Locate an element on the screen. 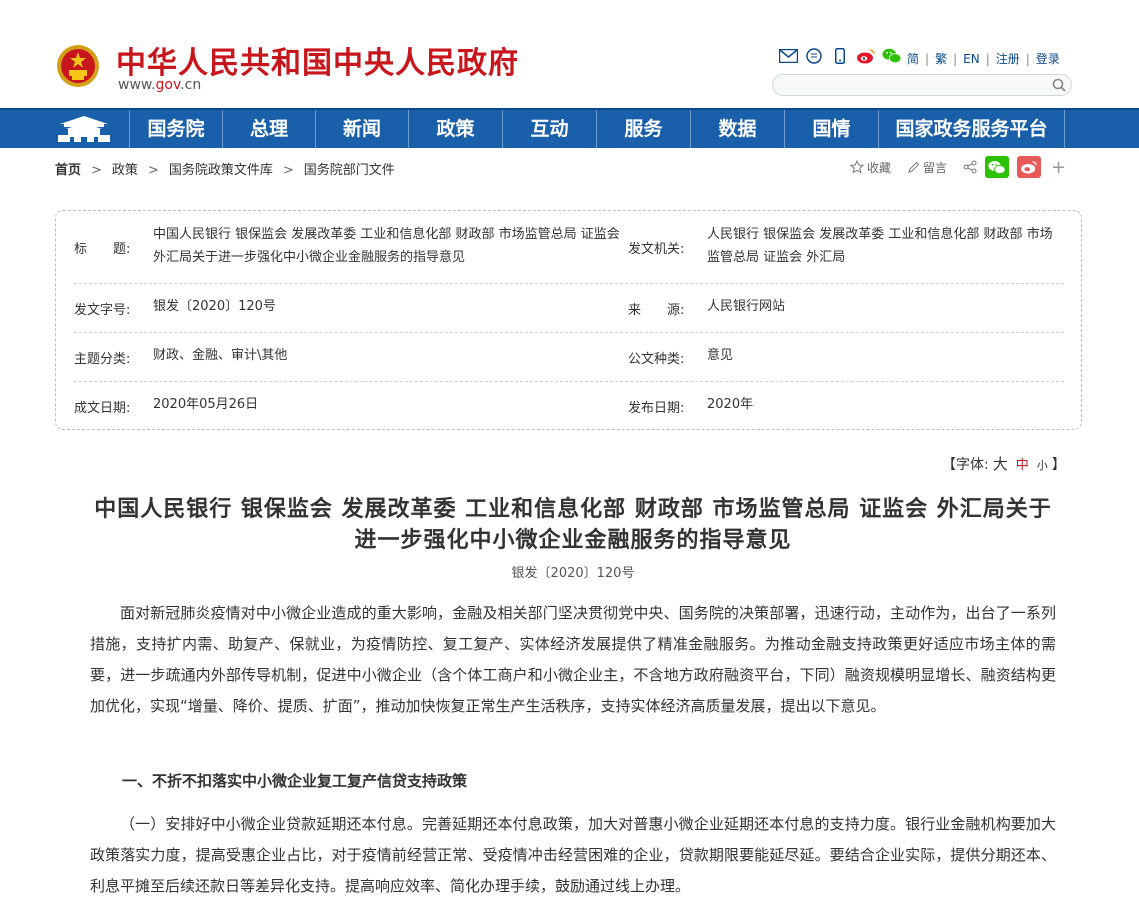 This screenshot has width=1139, height=906. nav-item-state-council: 国务院 is located at coordinates (175, 129).